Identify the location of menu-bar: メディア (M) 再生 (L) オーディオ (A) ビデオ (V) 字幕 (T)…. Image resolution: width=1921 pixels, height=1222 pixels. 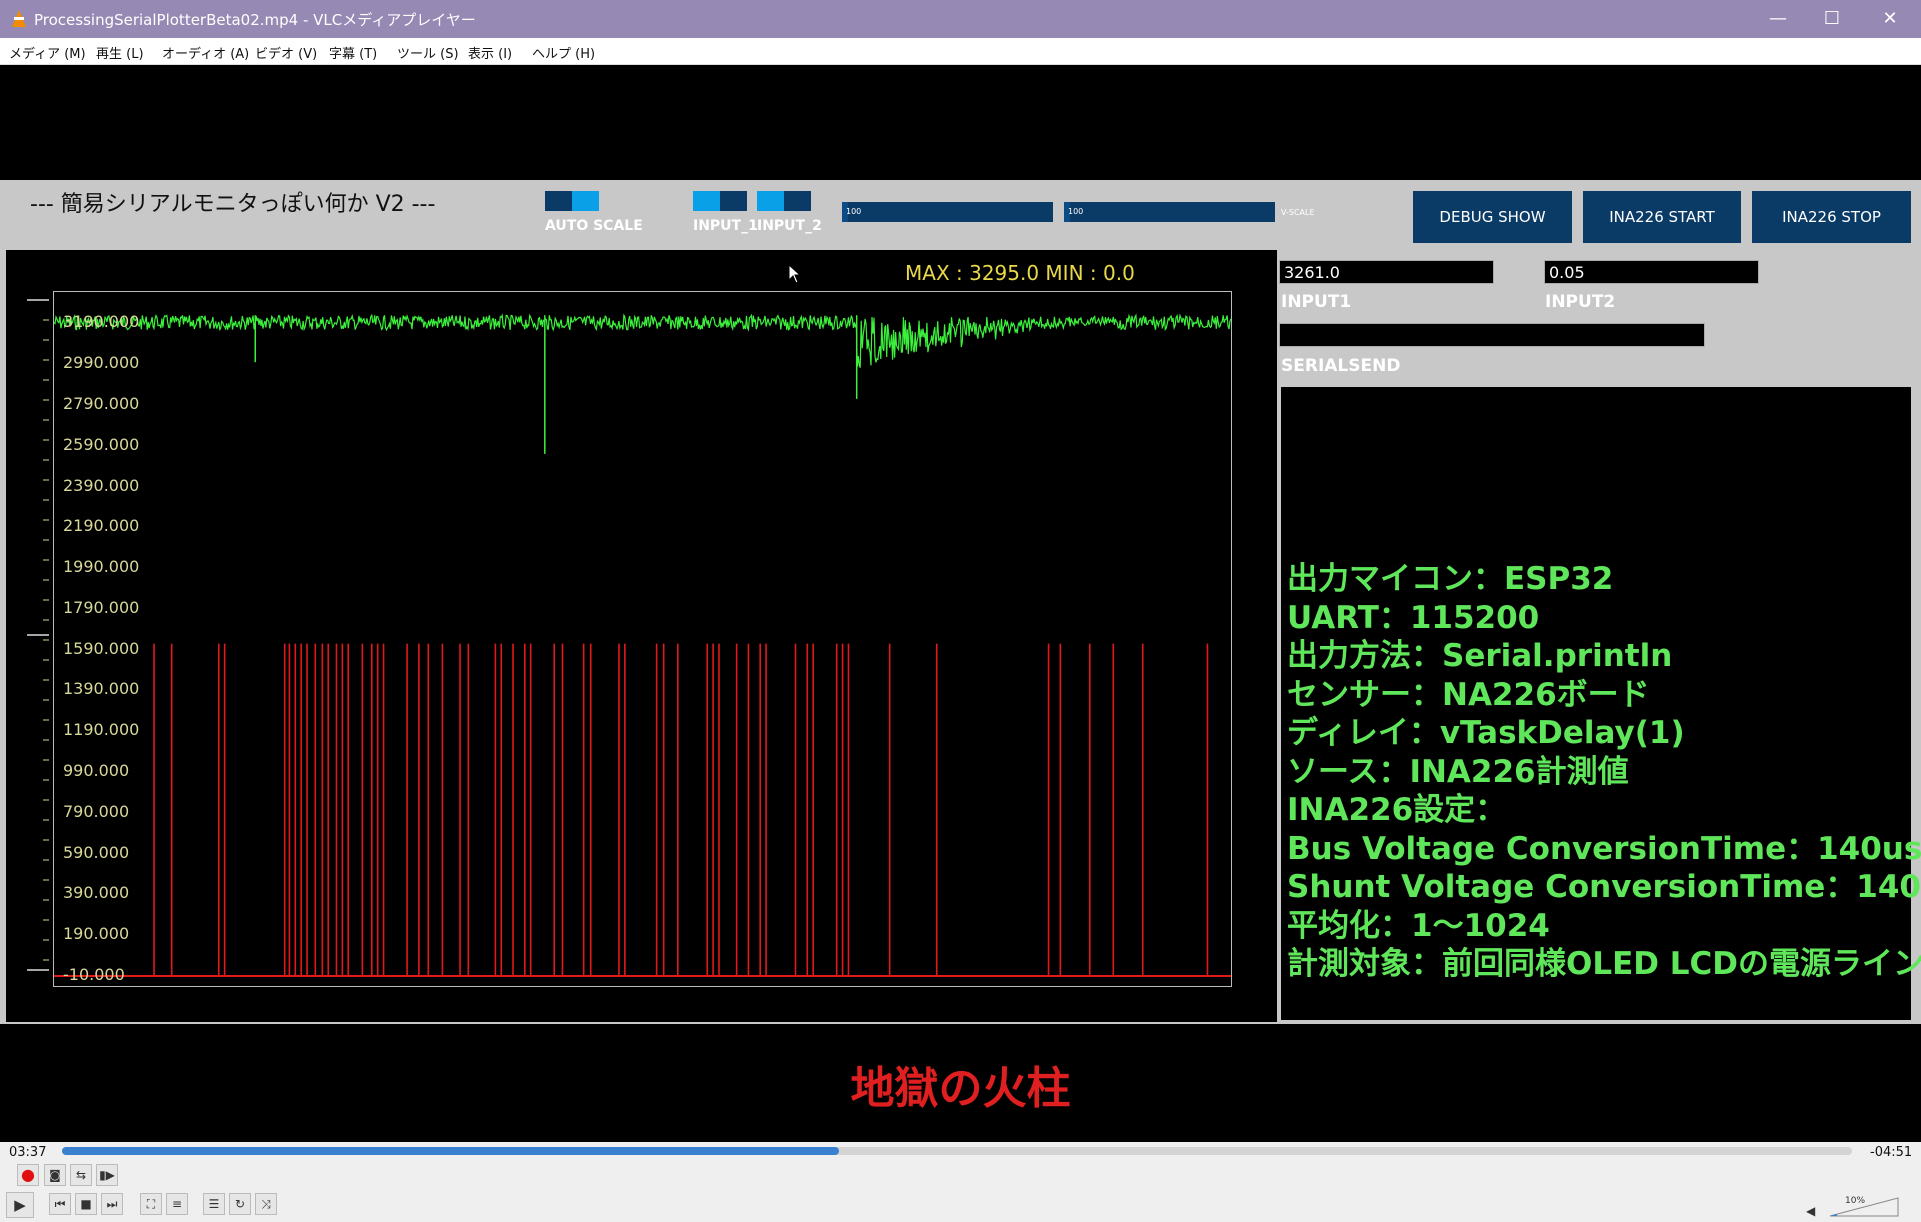
(960, 51).